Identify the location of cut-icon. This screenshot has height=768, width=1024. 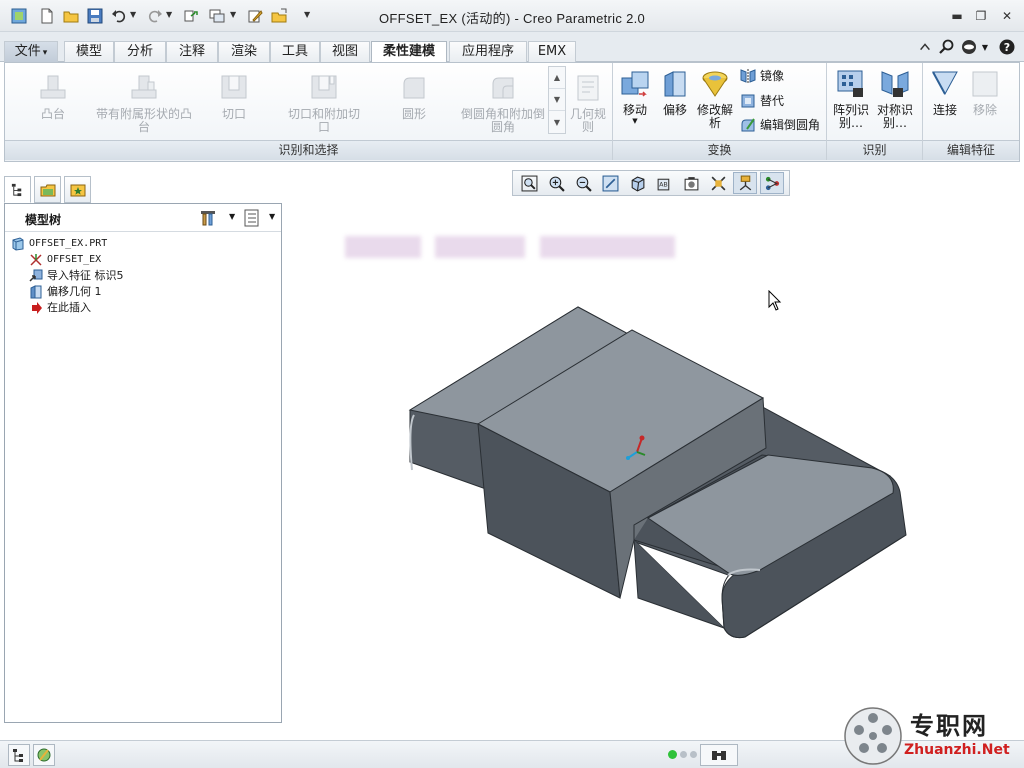
(234, 87).